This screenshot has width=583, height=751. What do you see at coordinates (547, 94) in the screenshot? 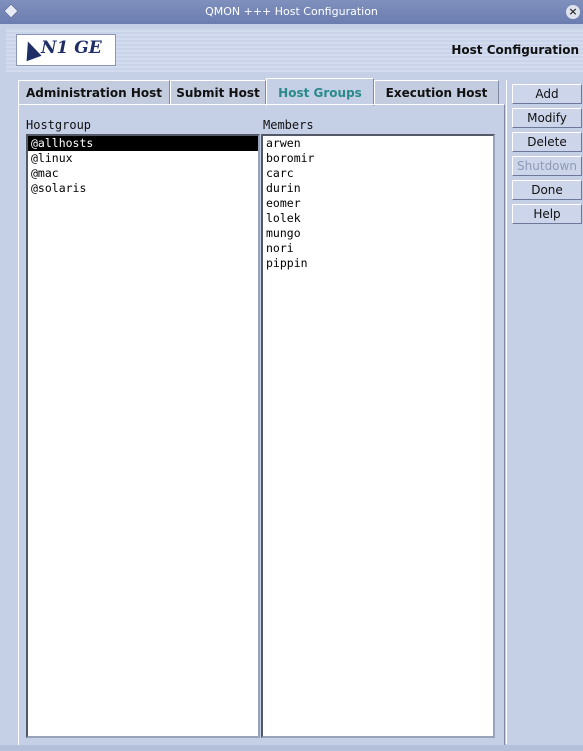
I see `add-button: Add` at bounding box center [547, 94].